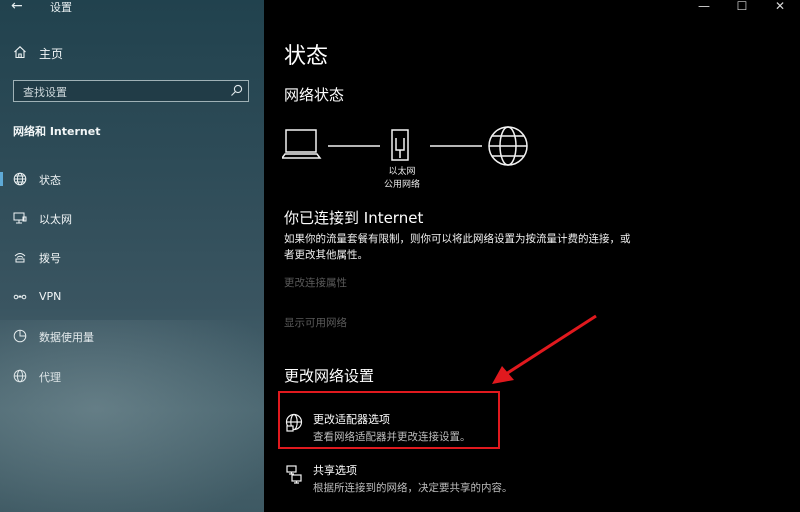 This screenshot has width=800, height=512. I want to click on search-input, so click(122, 92).